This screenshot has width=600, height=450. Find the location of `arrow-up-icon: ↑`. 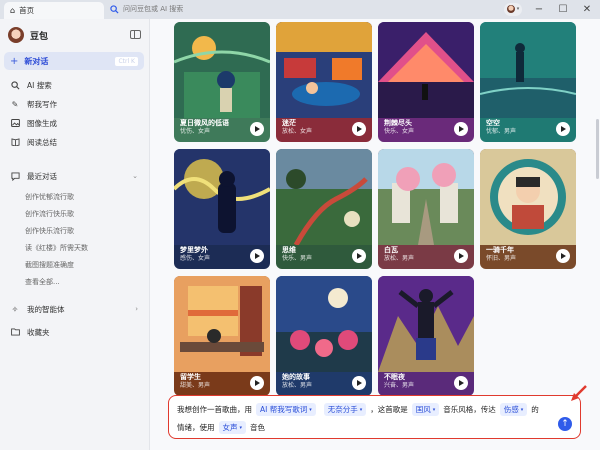

arrow-up-icon: ↑ is located at coordinates (565, 424).